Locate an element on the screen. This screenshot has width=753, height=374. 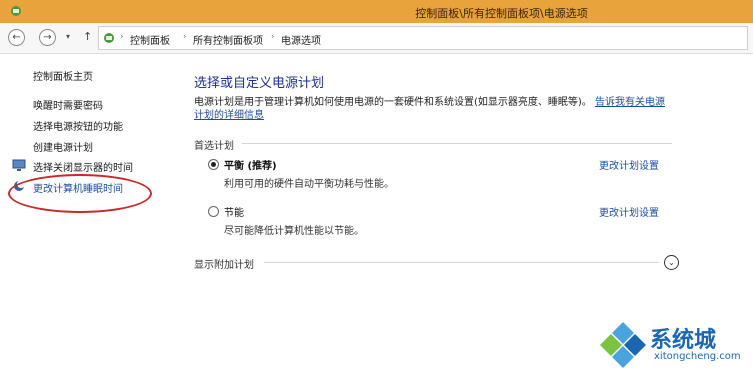
address-bar: › 控制面板 › 所有控制面板项 › 电源选项 is located at coordinates (423, 38).